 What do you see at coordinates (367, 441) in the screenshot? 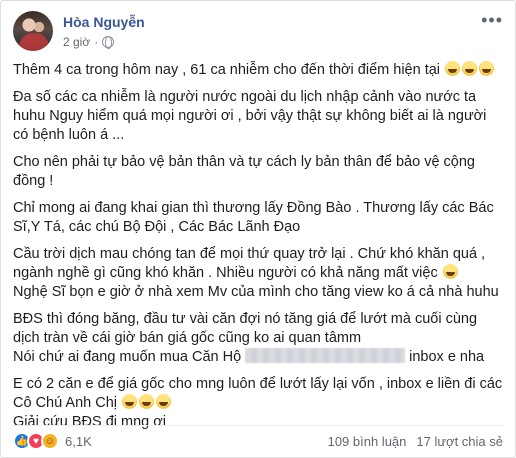
I see `comments-count: 109 bình luận` at bounding box center [367, 441].